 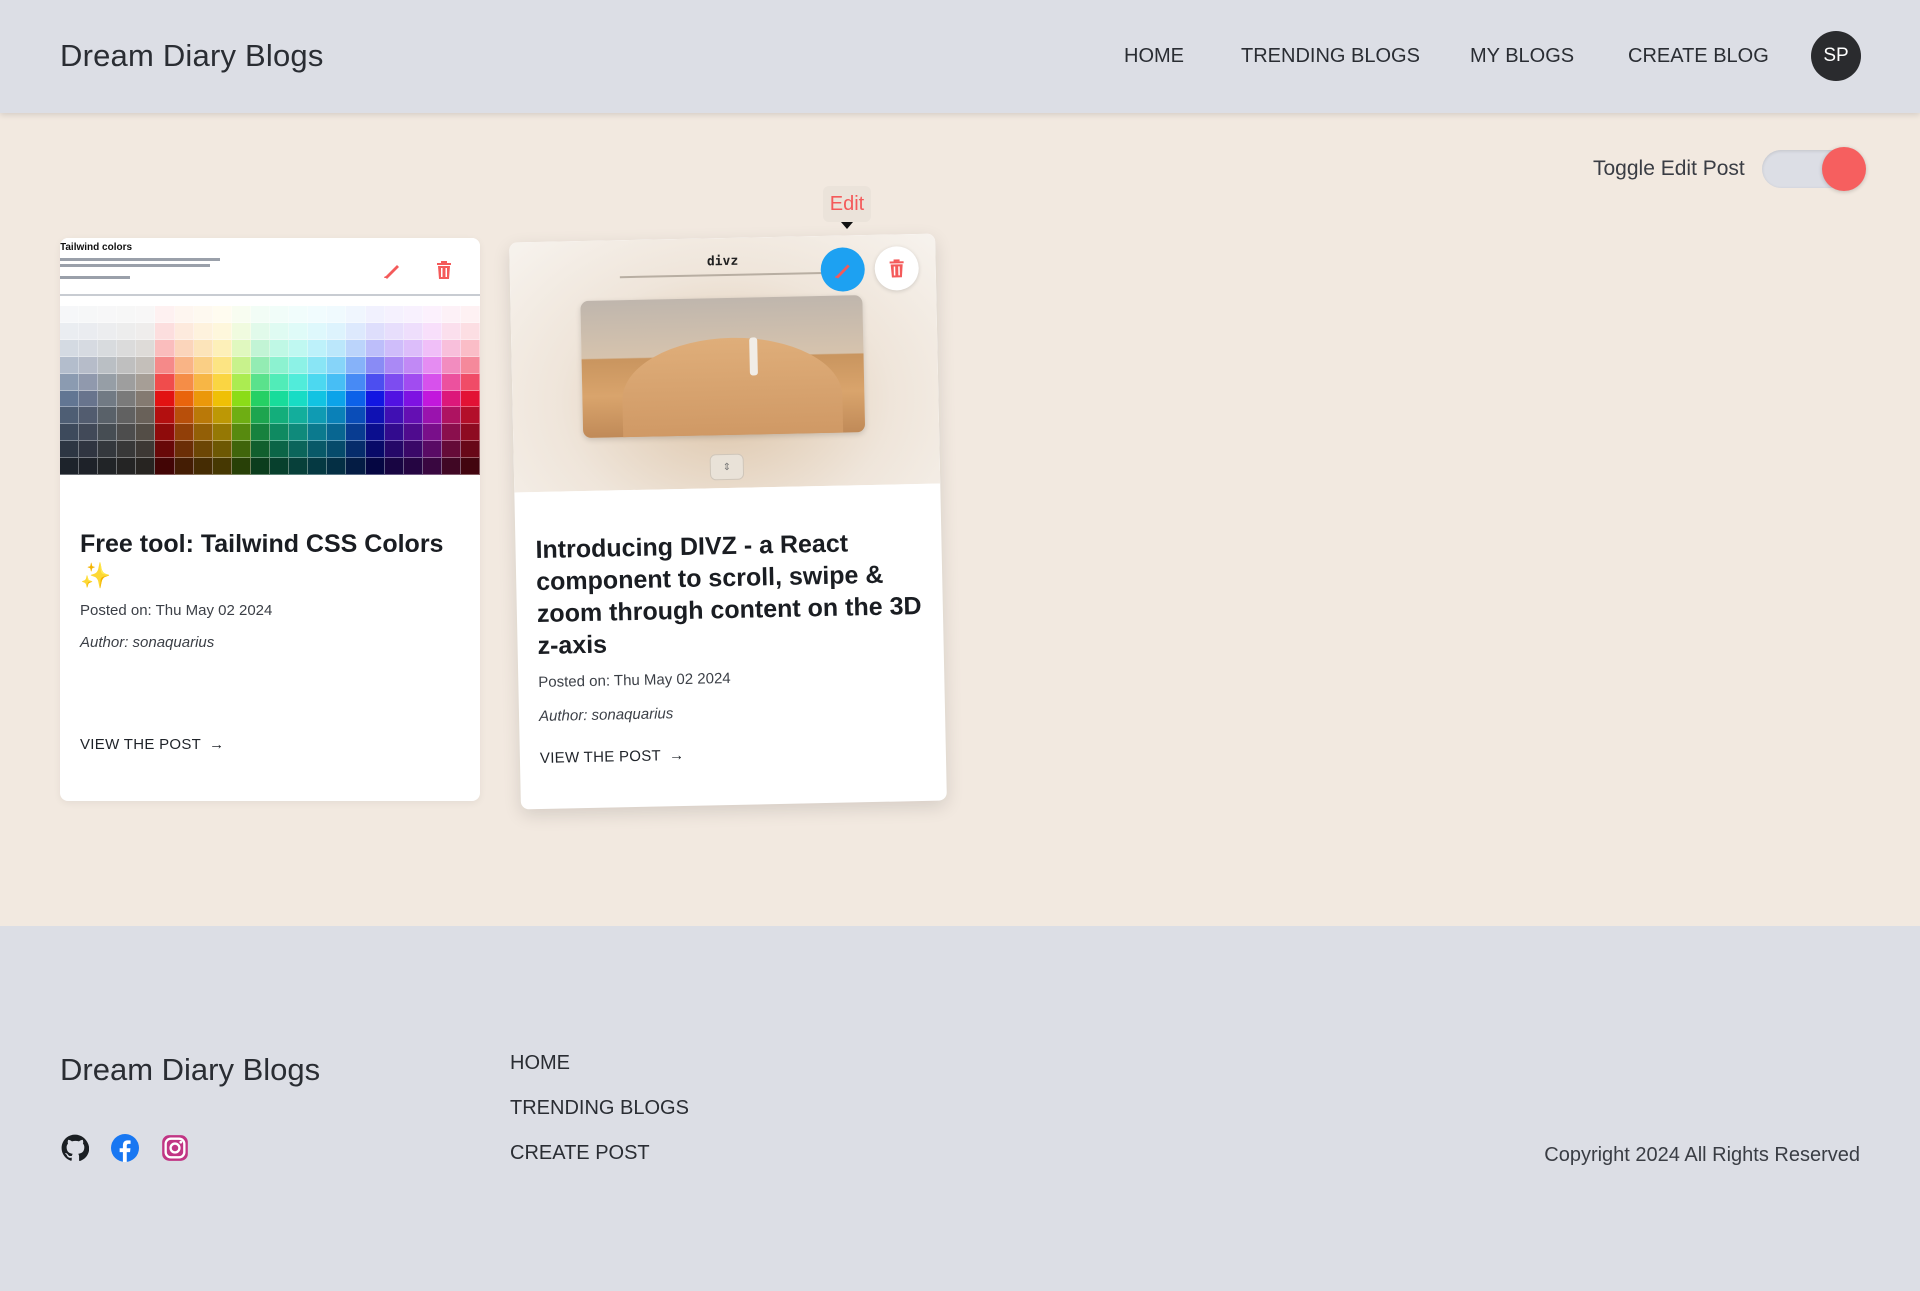 I want to click on scroll-handle-icon: ⇕, so click(x=727, y=467).